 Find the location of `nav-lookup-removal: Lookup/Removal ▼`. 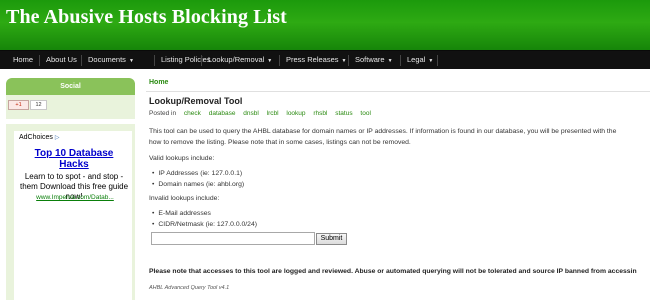

nav-lookup-removal: Lookup/Removal ▼ is located at coordinates (240, 60).